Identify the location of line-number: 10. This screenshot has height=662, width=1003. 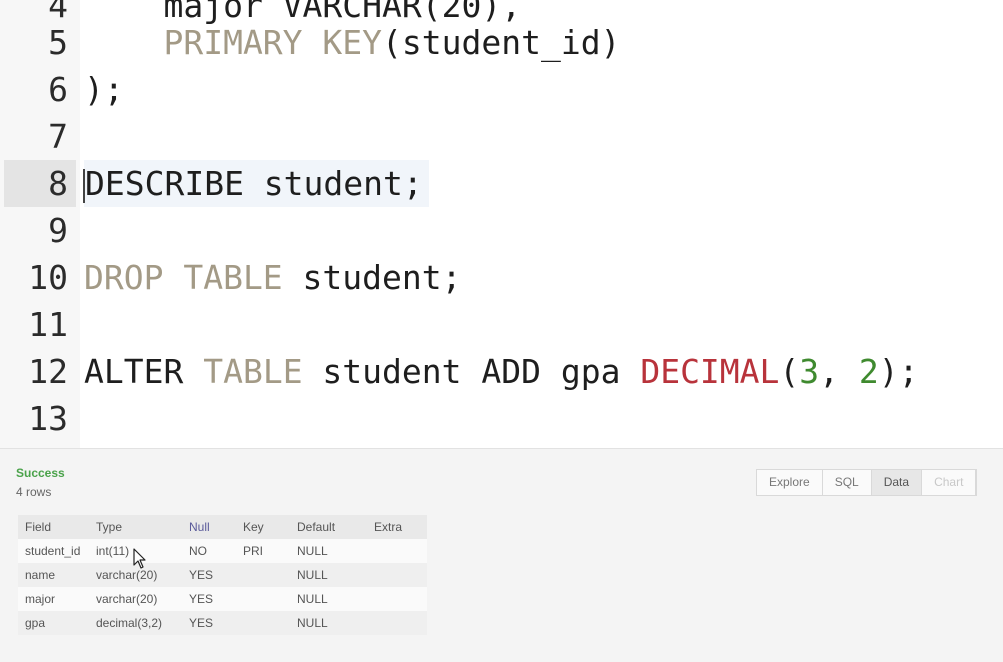
(48, 277).